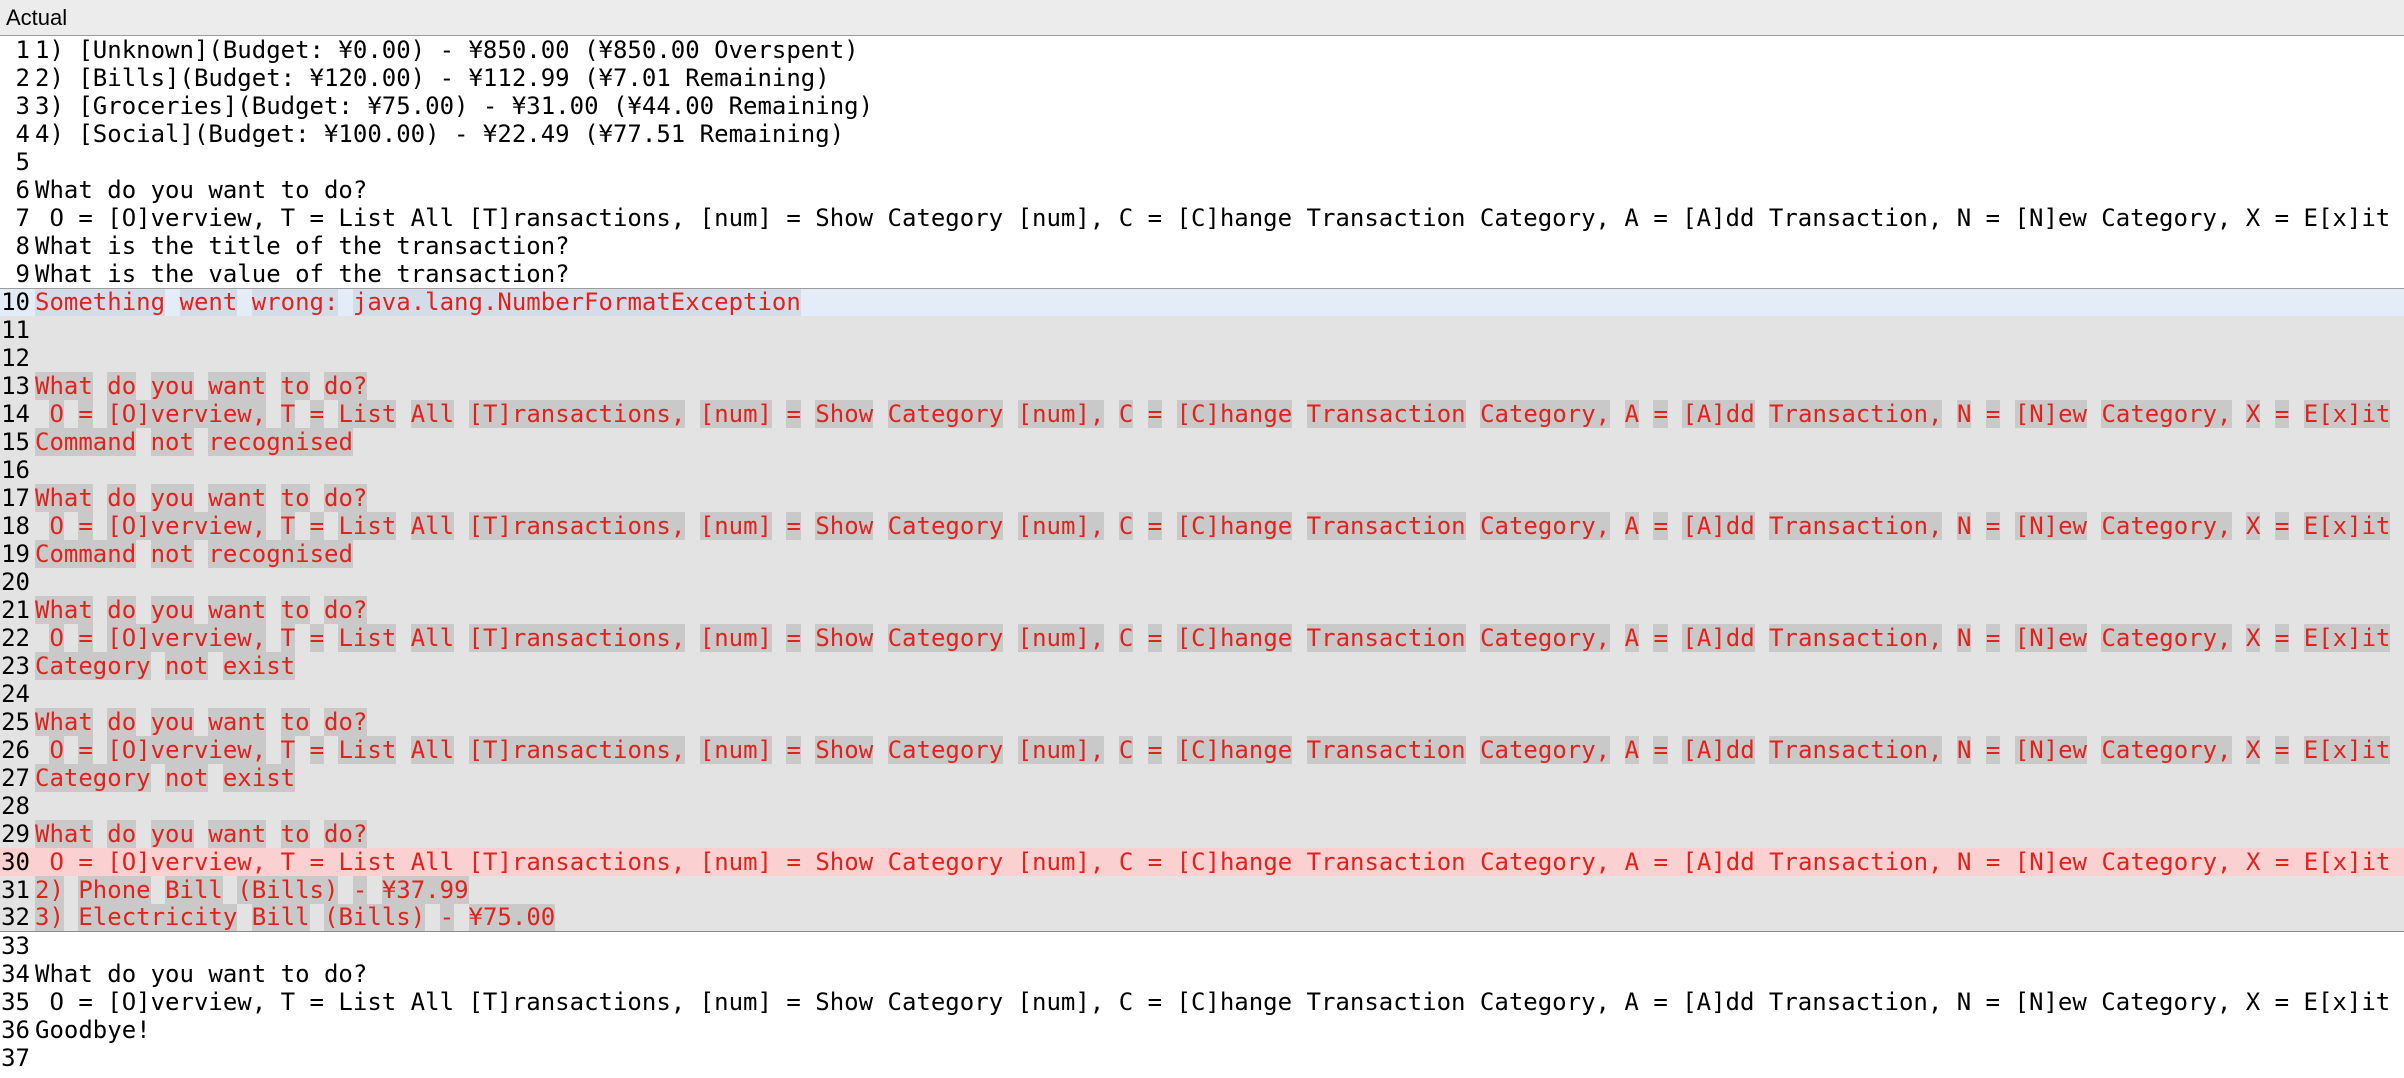 Image resolution: width=2404 pixels, height=1078 pixels. I want to click on output-line: 32 3) Electricity Bill (Bills) - ¥75.00, so click(1202, 918).